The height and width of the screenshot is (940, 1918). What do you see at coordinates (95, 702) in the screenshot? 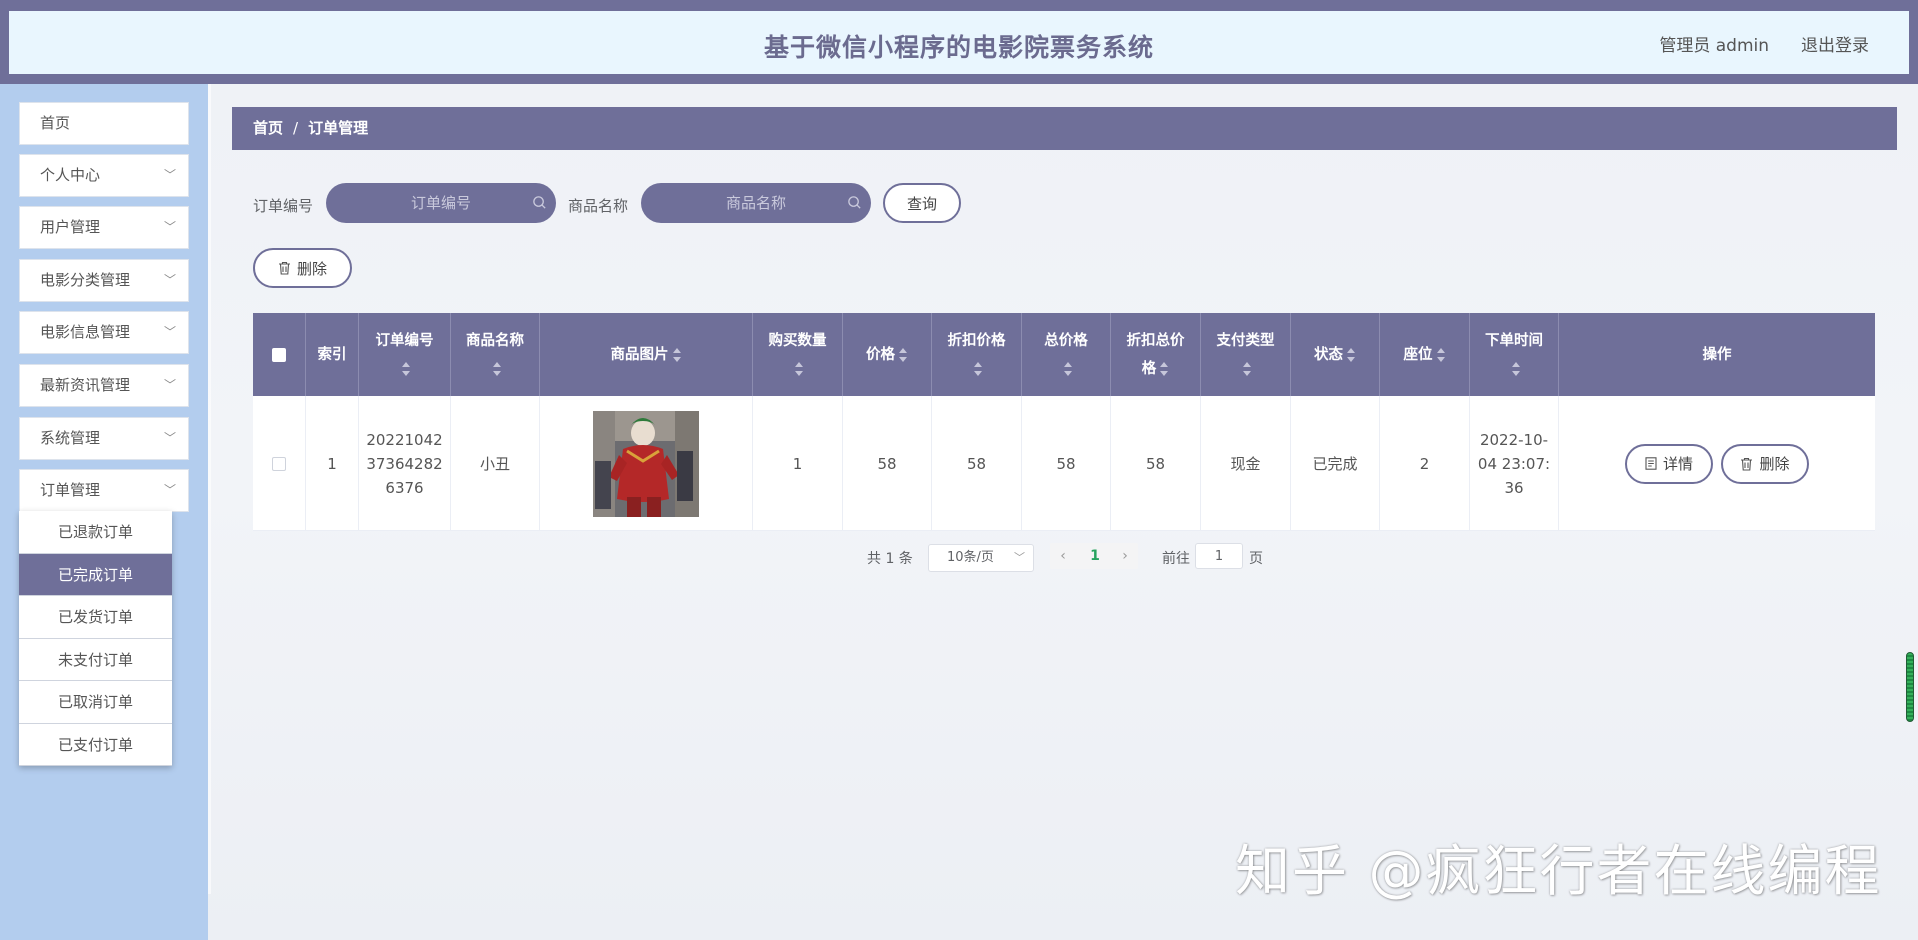
I see `submenu-cancelled-orders: 已取消订单` at bounding box center [95, 702].